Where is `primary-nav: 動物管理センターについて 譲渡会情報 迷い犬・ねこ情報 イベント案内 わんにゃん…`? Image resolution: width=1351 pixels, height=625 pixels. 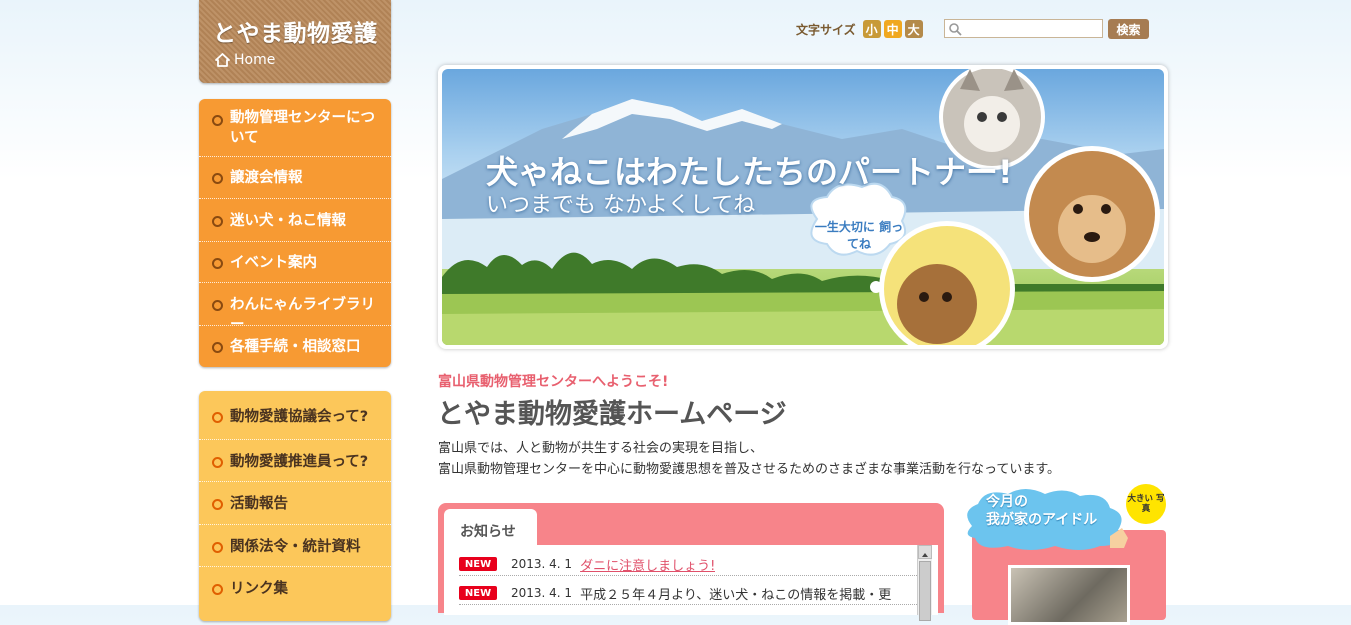 primary-nav: 動物管理センターについて 譲渡会情報 迷い犬・ねこ情報 イベント案内 わんにゃん… is located at coordinates (295, 233).